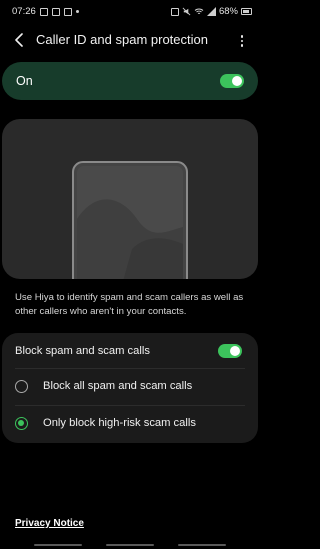  Describe the element at coordinates (21, 423) in the screenshot. I see `radio-high-risk` at that location.